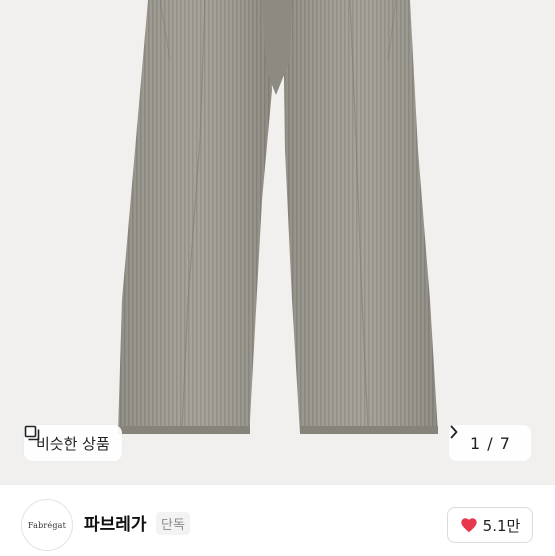 Image resolution: width=555 pixels, height=556 pixels. What do you see at coordinates (454, 432) in the screenshot?
I see `chevron-right-icon` at bounding box center [454, 432].